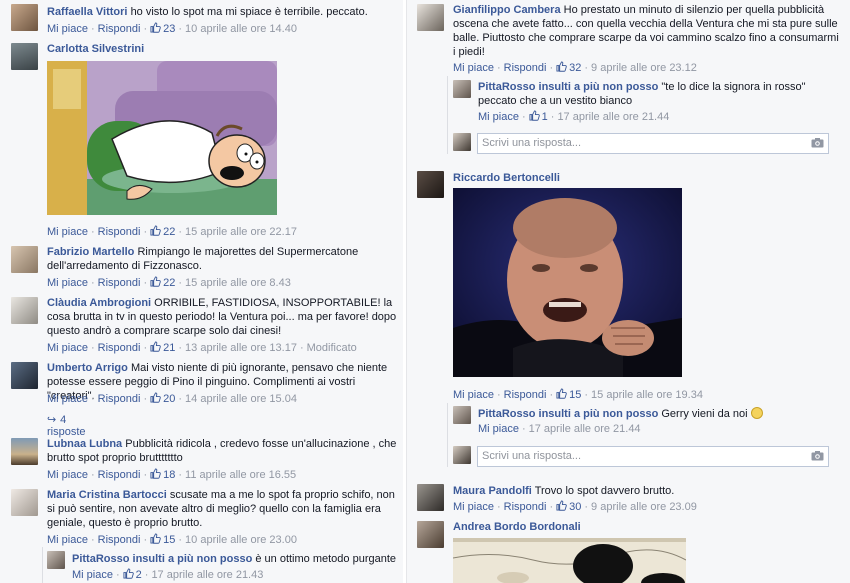 The height and width of the screenshot is (583, 850). Describe the element at coordinates (447, 115) in the screenshot. I see `reply-thread-line` at that location.